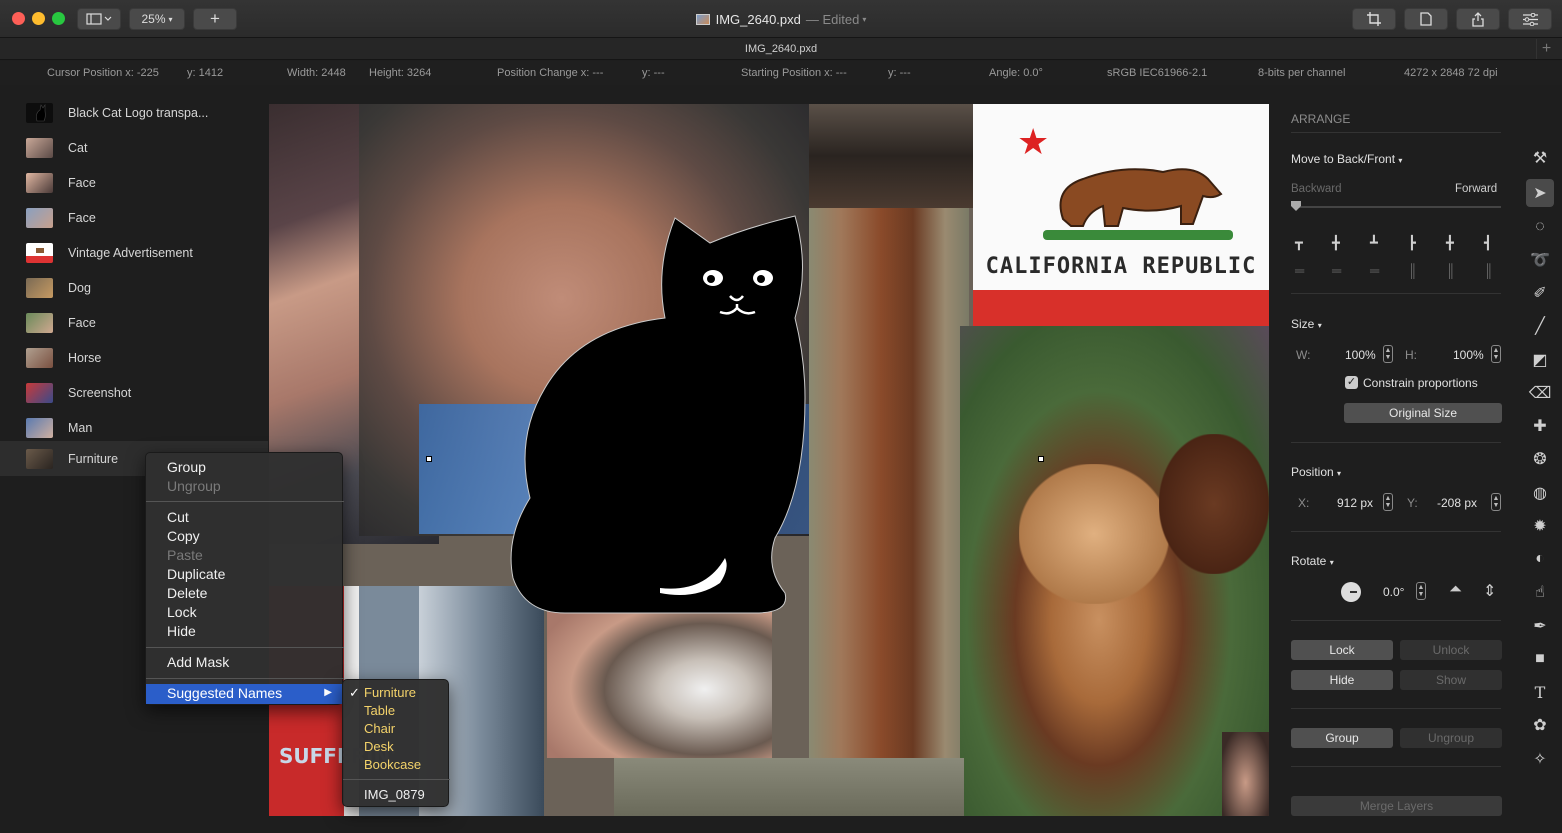 The image size is (1562, 833). I want to click on align-right-icon: ┫, so click(1488, 243).